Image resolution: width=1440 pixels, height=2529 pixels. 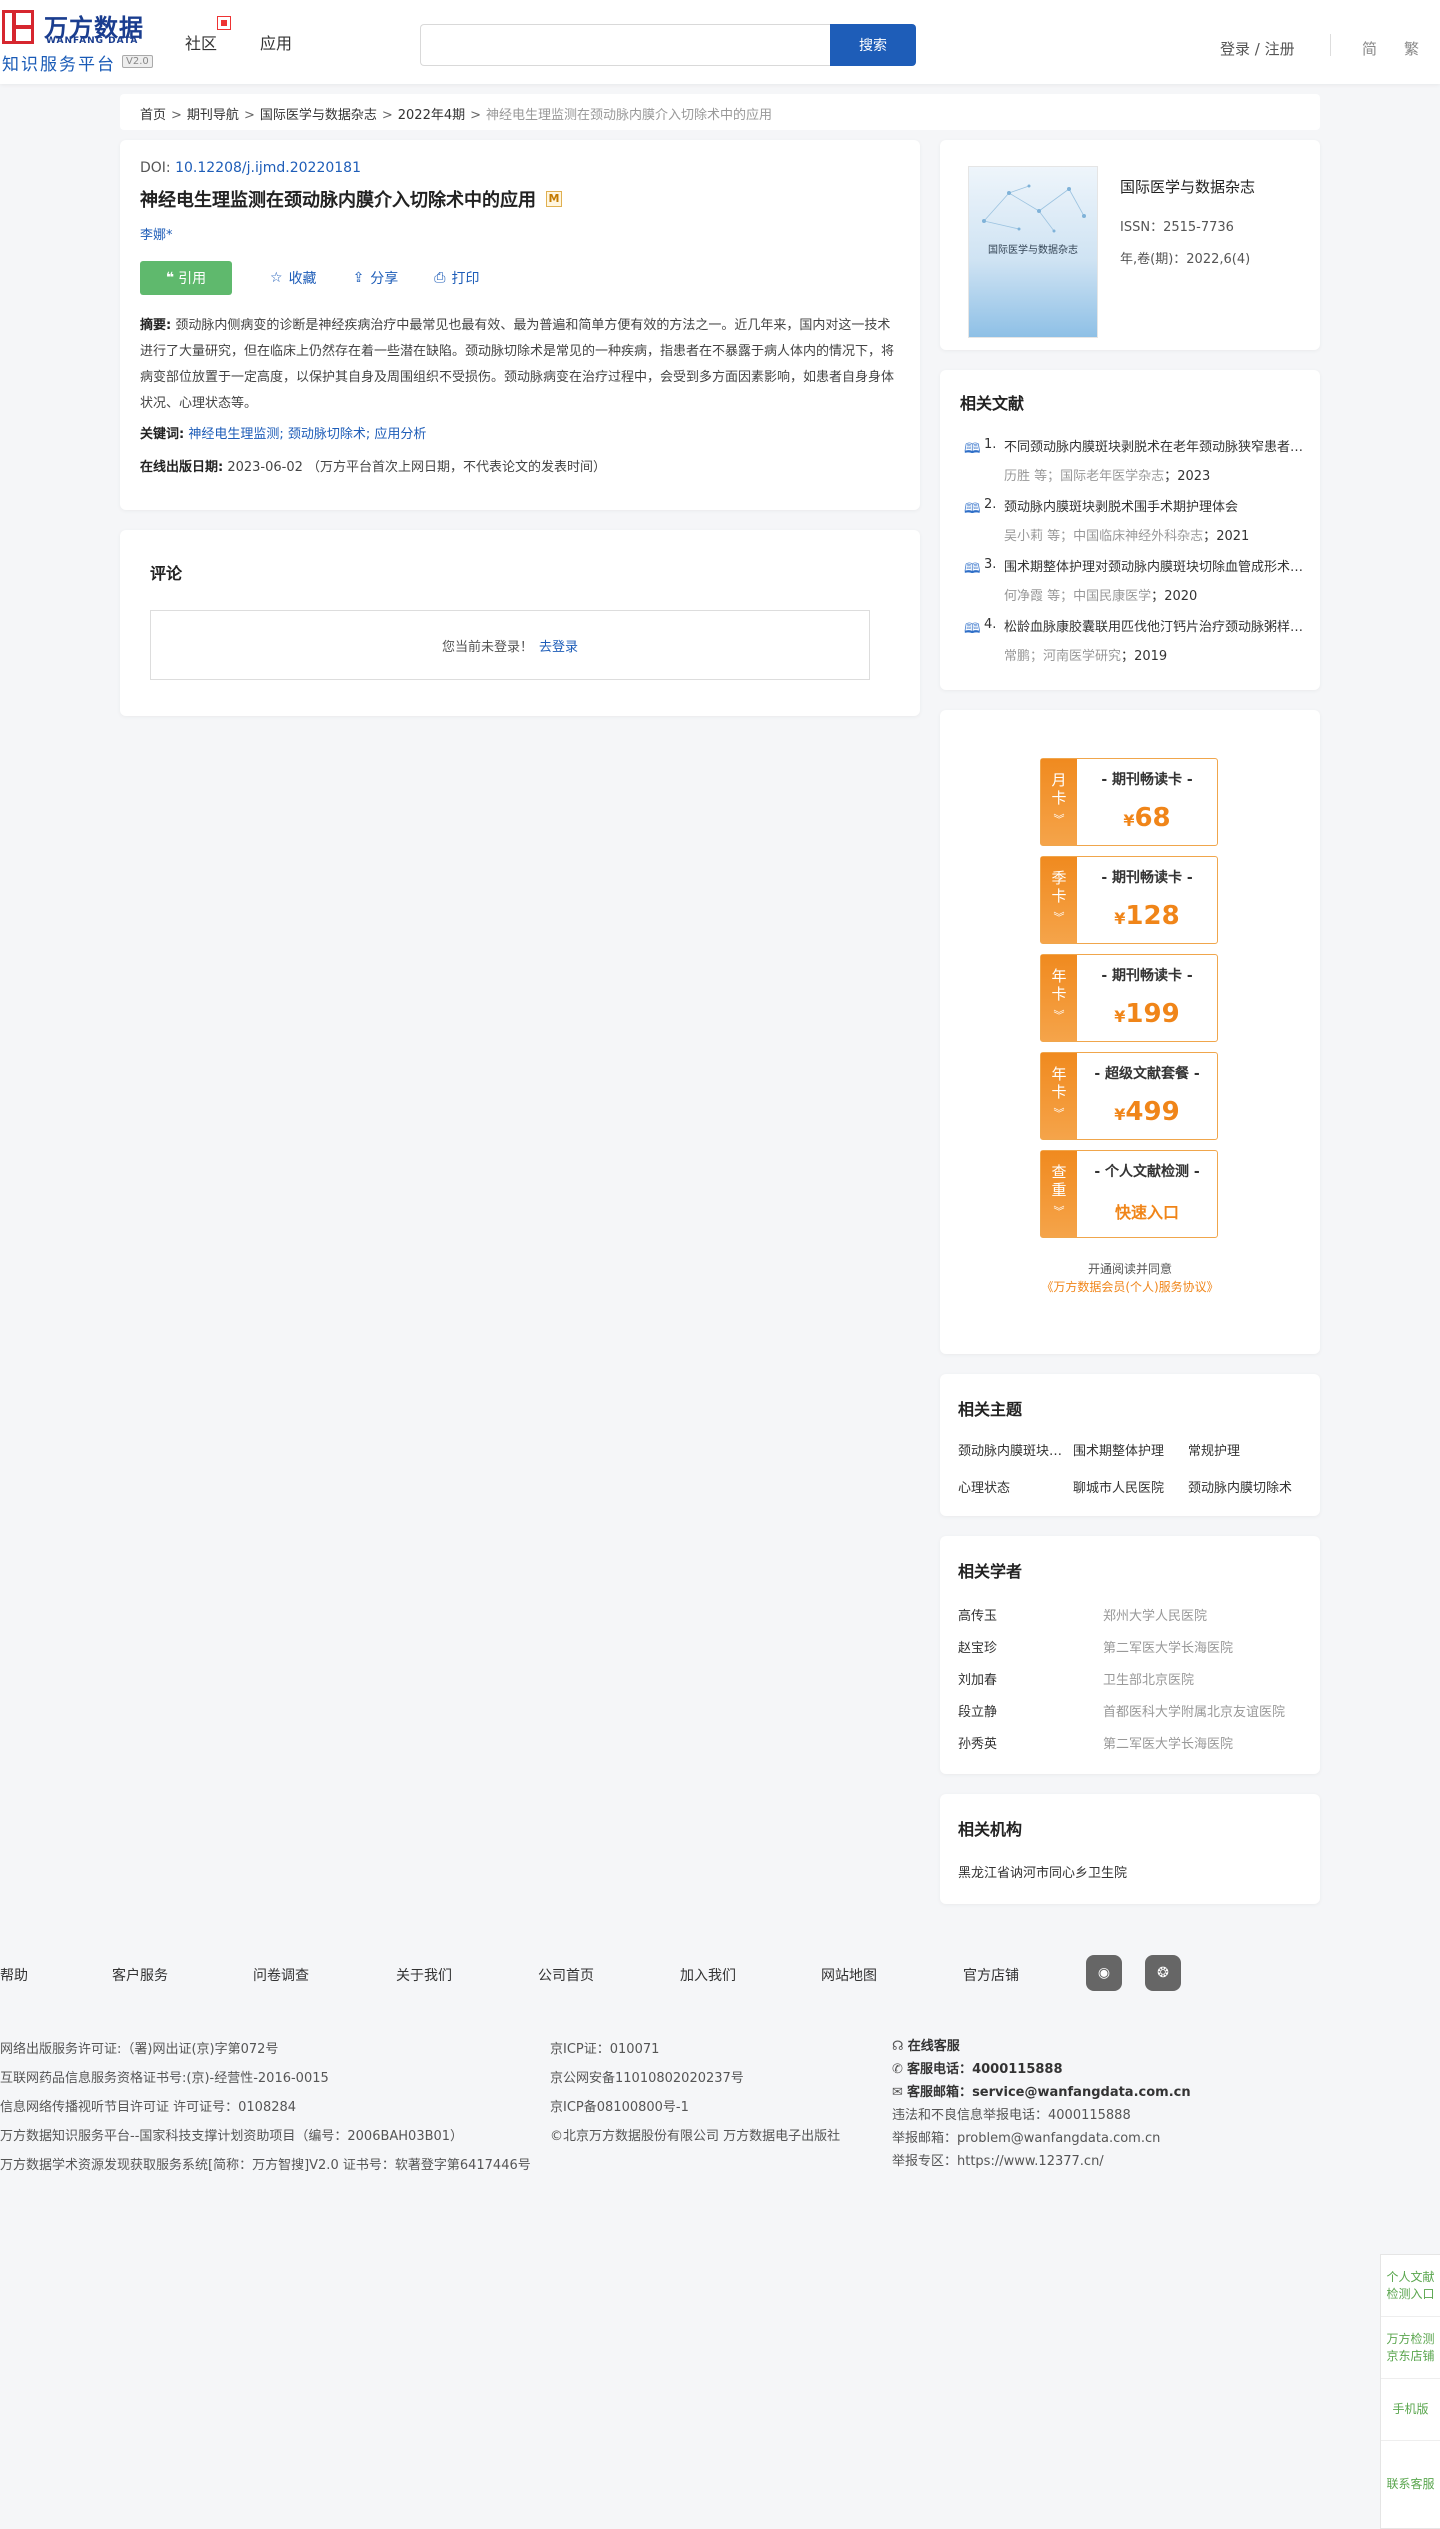 I want to click on side-jd-store: 万方检测京东店铺, so click(x=1410, y=2348).